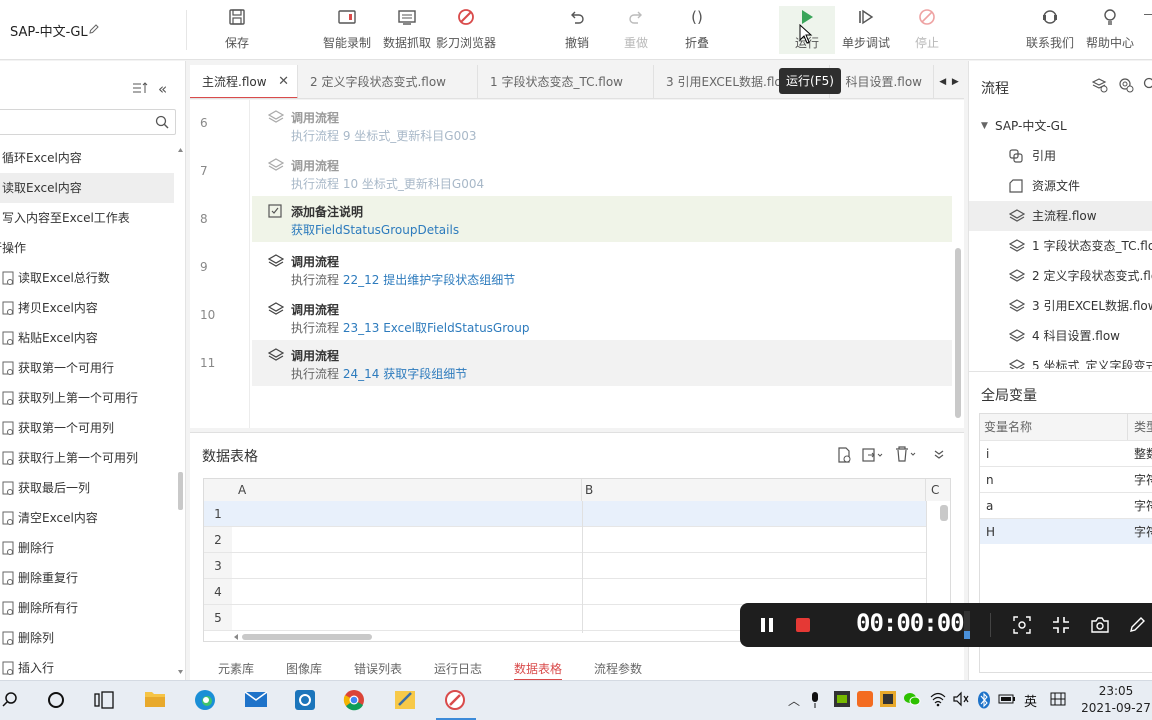  Describe the element at coordinates (754, 490) in the screenshot. I see `column-header: B` at that location.